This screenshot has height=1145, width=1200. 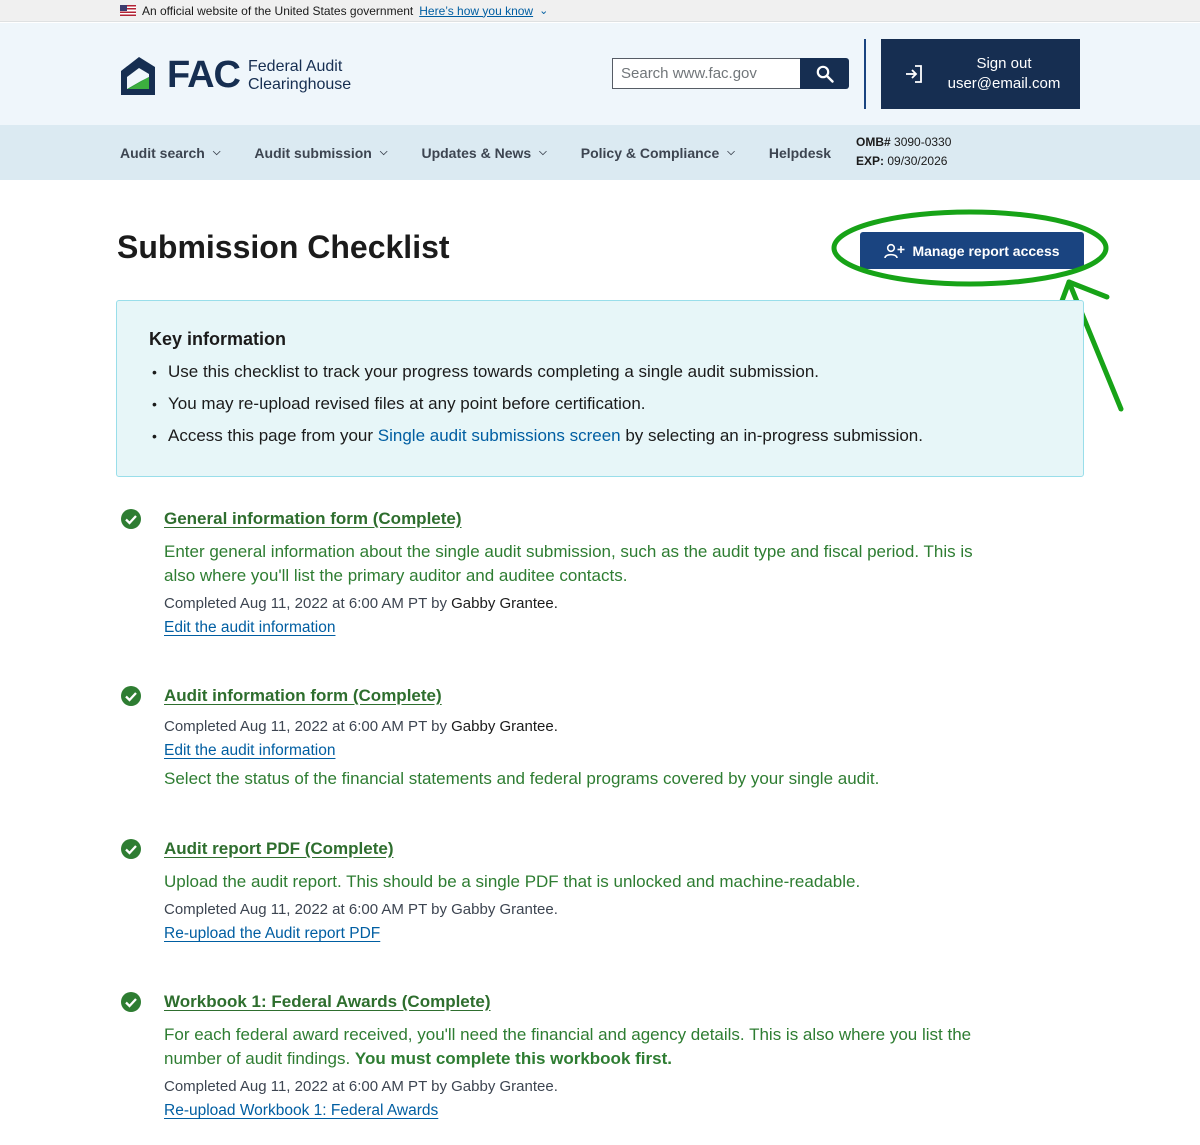 I want to click on sign-out-user: user@email.com, so click(x=1004, y=83).